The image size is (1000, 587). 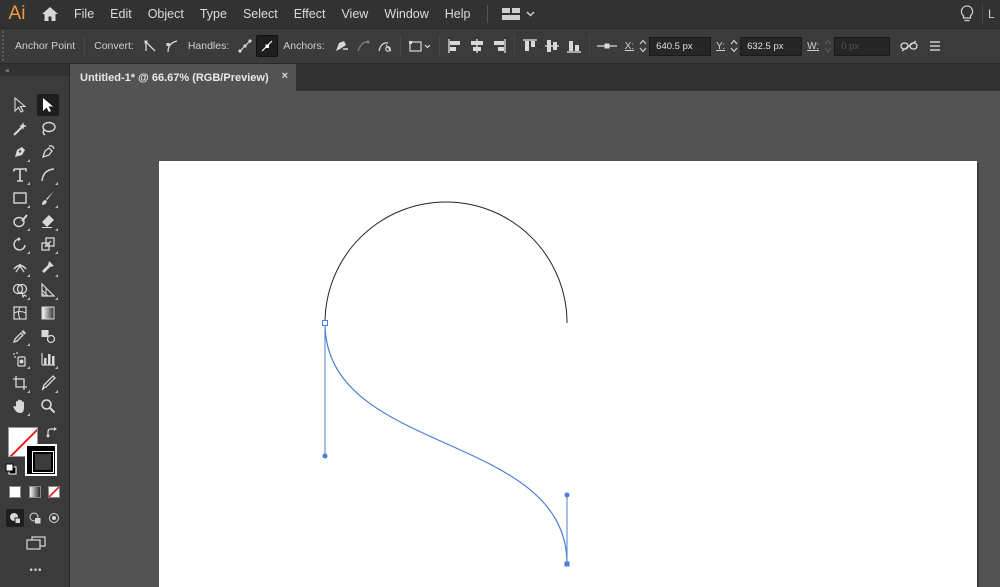 What do you see at coordinates (20, 290) in the screenshot?
I see `shape-builder-tool-icon` at bounding box center [20, 290].